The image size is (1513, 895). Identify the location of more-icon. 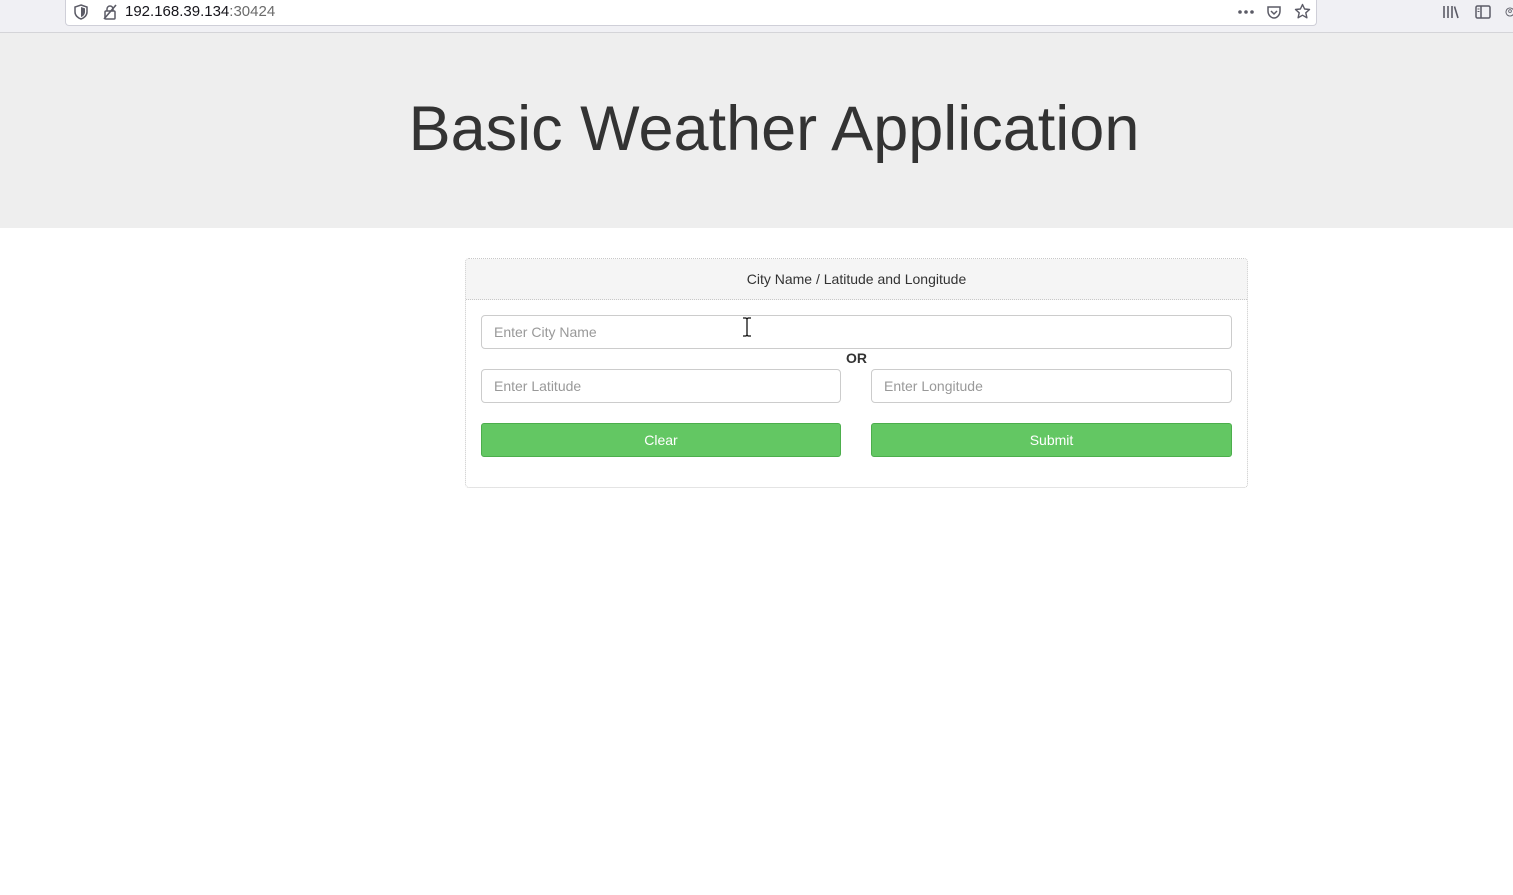
(1246, 12).